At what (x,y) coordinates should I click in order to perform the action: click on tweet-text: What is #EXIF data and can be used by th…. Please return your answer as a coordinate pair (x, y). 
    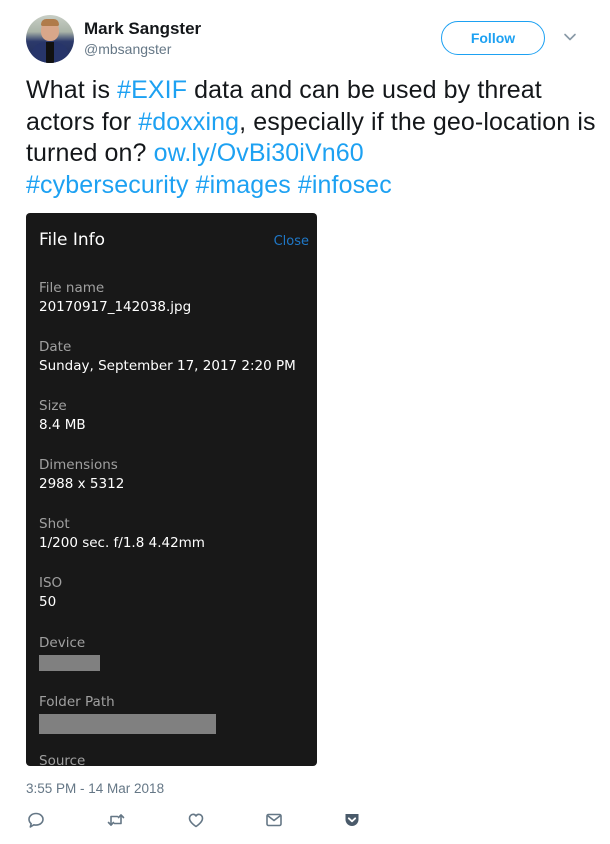
    Looking at the image, I should click on (311, 138).